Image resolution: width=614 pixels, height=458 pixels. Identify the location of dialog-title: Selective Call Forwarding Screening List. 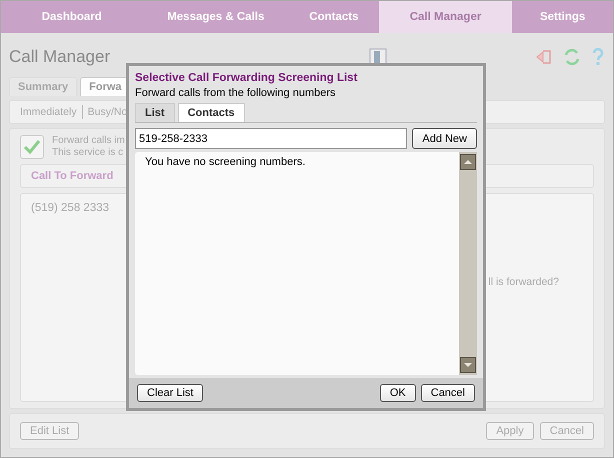
(246, 78).